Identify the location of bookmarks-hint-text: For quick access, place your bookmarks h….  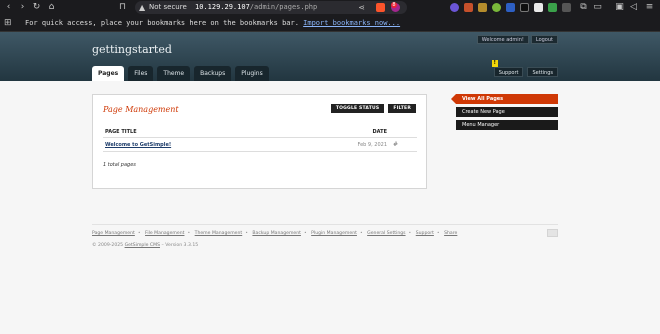
(162, 23).